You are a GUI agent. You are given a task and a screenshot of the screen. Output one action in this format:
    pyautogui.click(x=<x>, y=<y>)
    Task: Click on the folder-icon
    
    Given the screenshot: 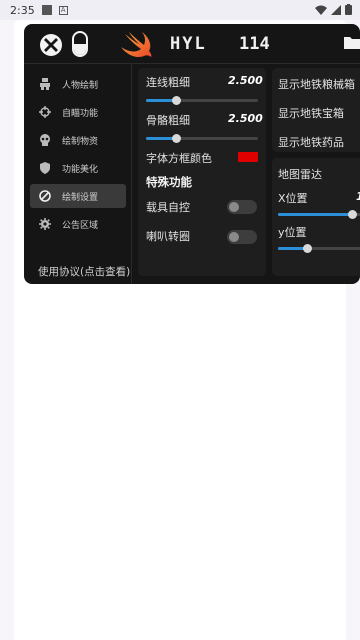 What is the action you would take?
    pyautogui.click(x=352, y=42)
    